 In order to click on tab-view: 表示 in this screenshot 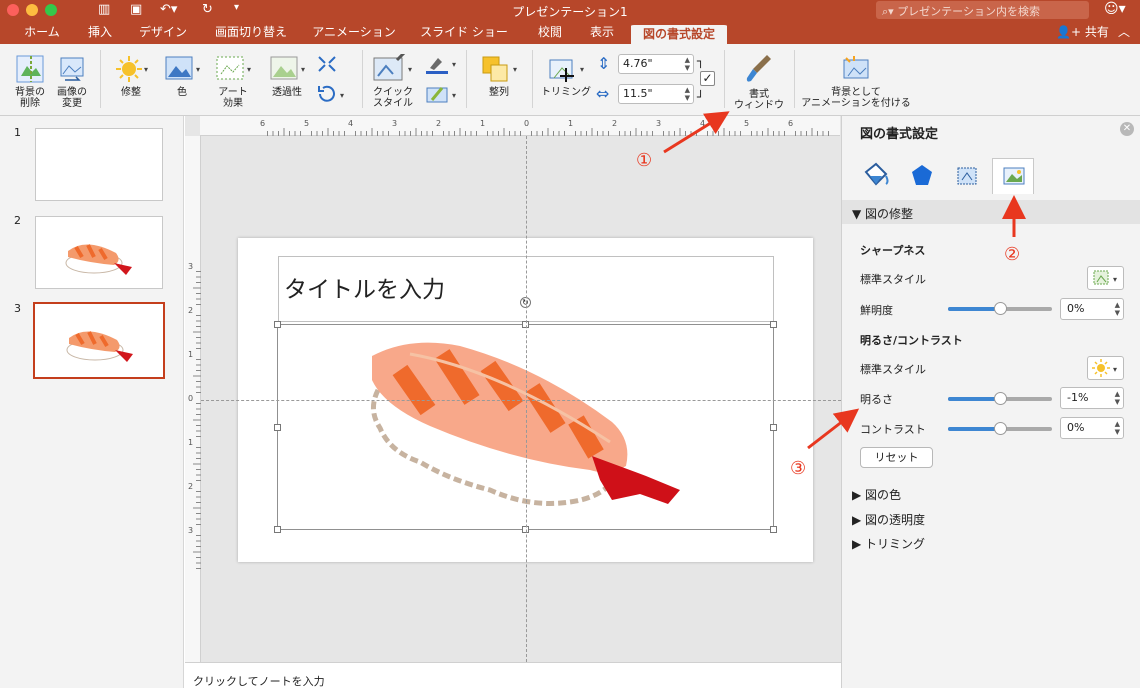, I will do `click(602, 33)`.